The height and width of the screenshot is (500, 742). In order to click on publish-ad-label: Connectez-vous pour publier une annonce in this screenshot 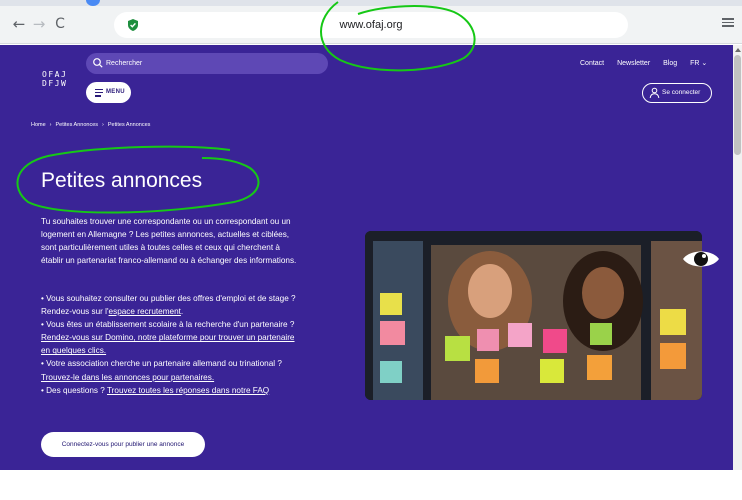, I will do `click(123, 444)`.